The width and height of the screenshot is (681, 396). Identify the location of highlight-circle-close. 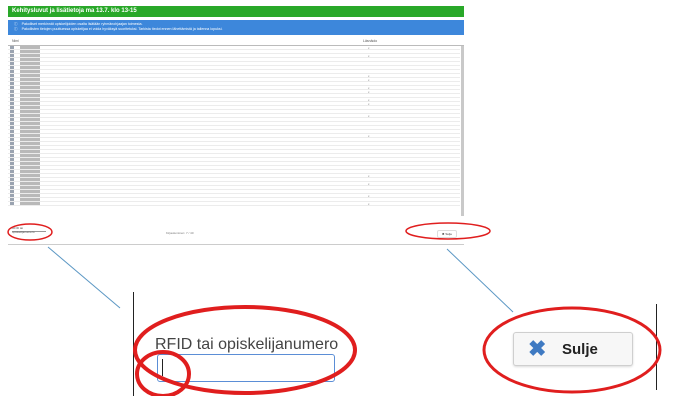
(572, 350).